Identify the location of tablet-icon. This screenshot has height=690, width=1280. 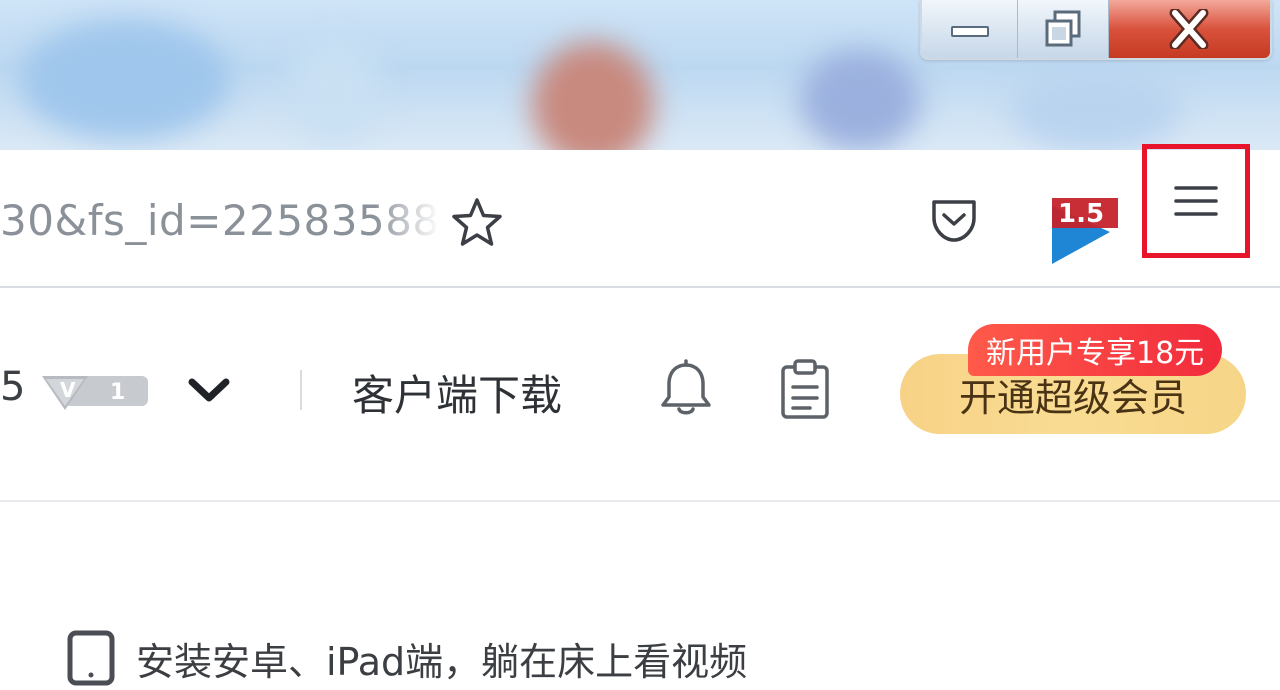
(91, 658).